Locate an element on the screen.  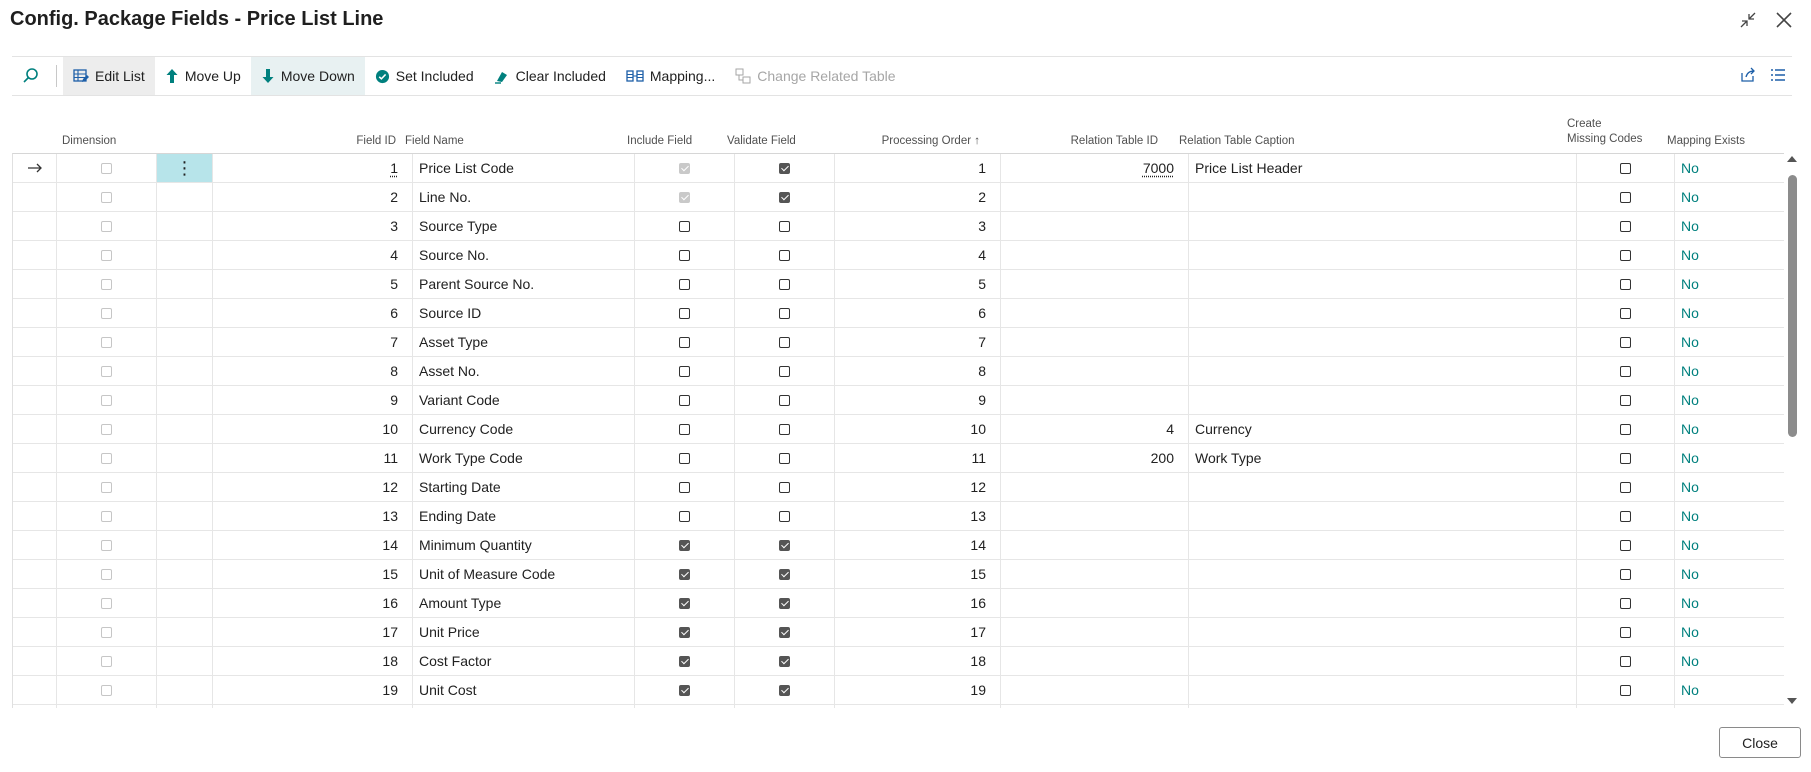
column-header-relation-table-id: Relation Table ID is located at coordinates (1085, 141).